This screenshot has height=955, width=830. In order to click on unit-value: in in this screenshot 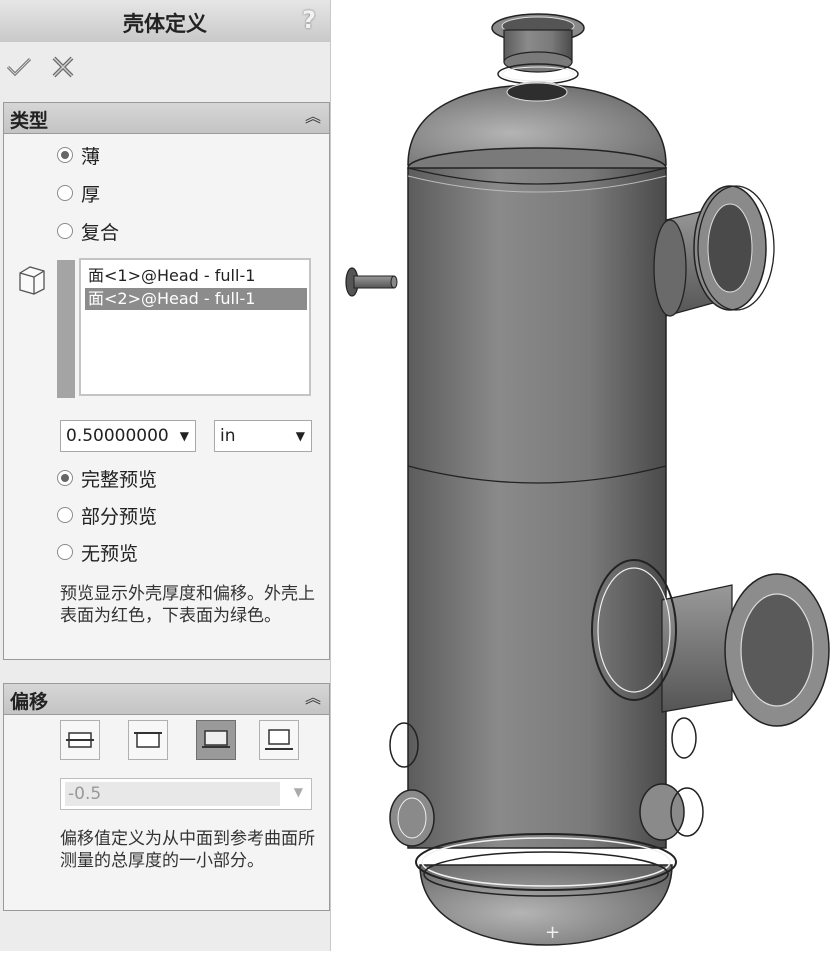, I will do `click(228, 436)`.